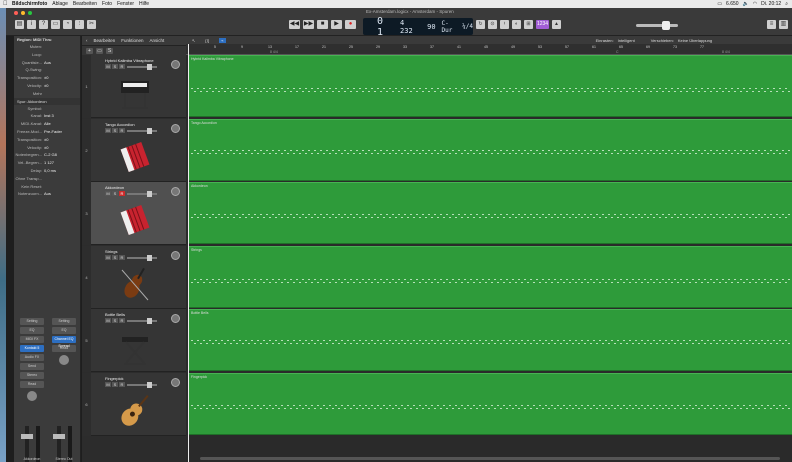  I want to click on help-icon: ?, so click(43, 24).